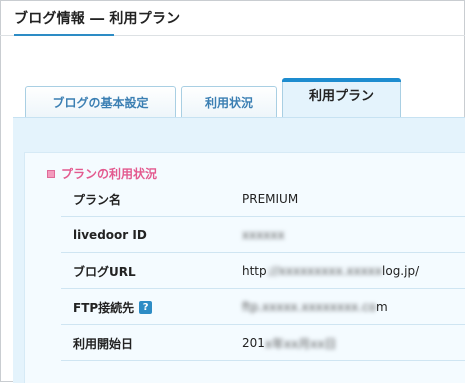  Describe the element at coordinates (341, 80) in the screenshot. I see `active-tab-indicator` at that location.